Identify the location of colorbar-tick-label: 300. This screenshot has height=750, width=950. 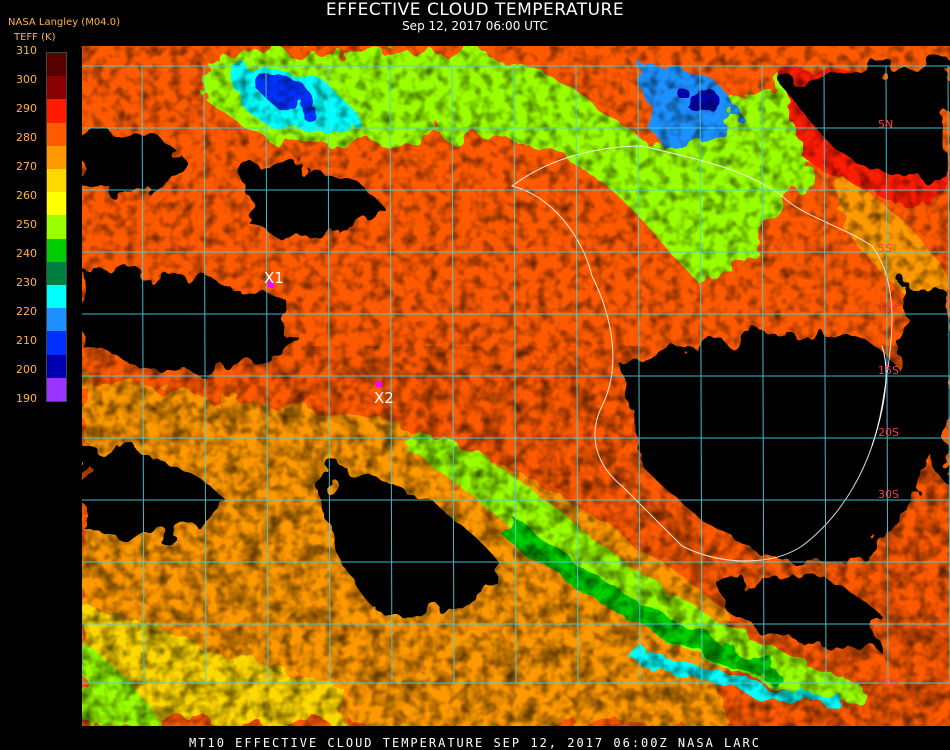
(26, 79).